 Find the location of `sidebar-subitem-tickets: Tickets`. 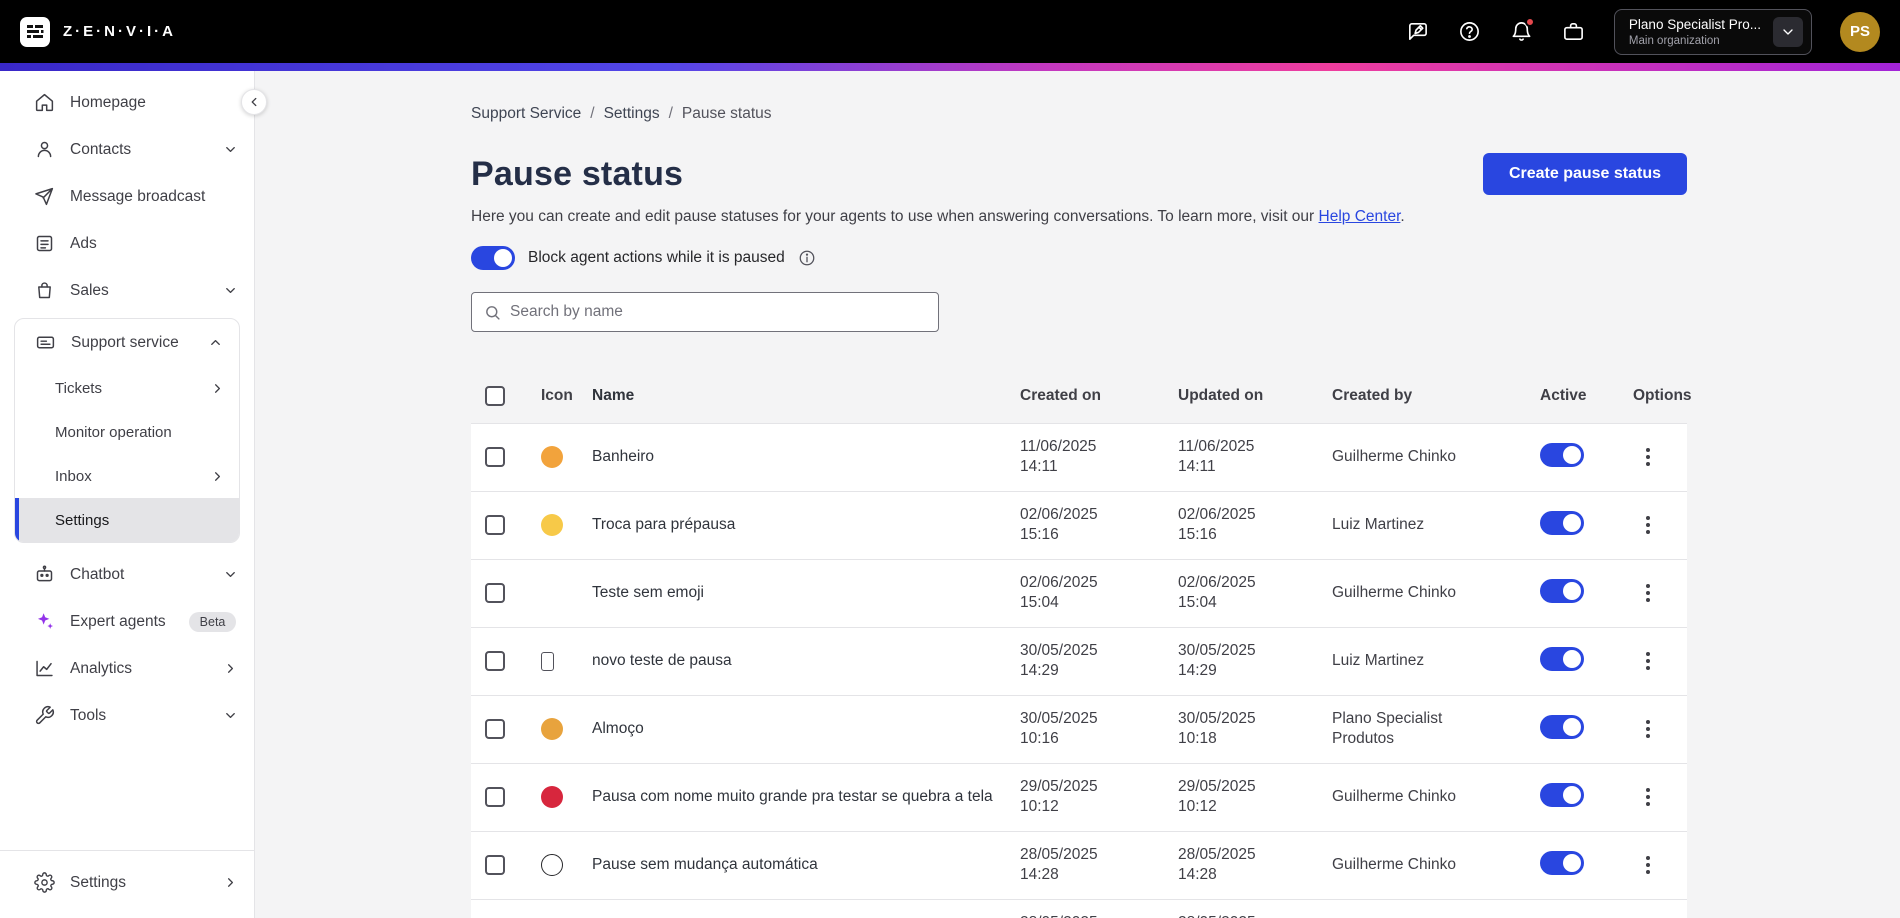

sidebar-subitem-tickets: Tickets is located at coordinates (127, 388).